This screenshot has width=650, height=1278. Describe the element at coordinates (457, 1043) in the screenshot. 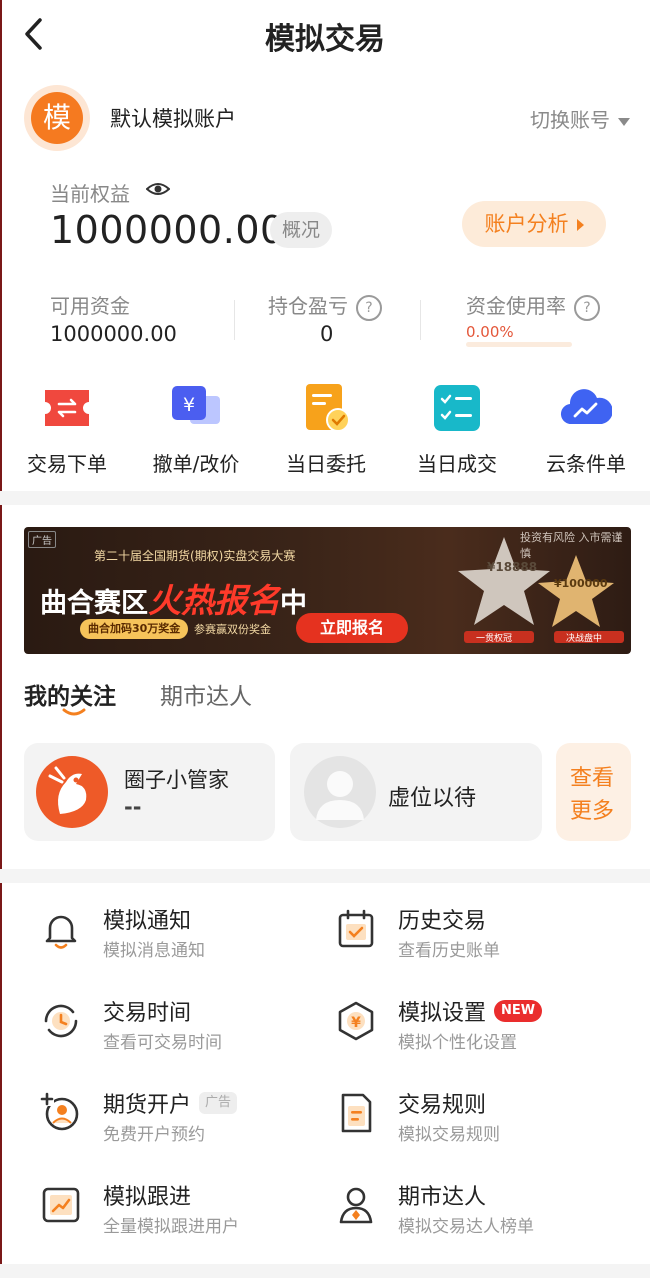

I see `menu-sub: 模拟个性化设置` at that location.